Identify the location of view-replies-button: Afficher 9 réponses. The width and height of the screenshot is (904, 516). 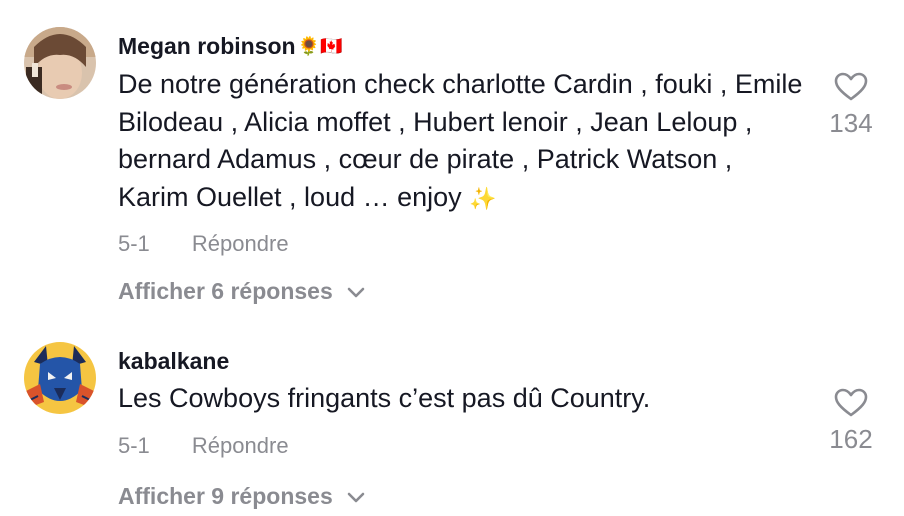
(241, 496).